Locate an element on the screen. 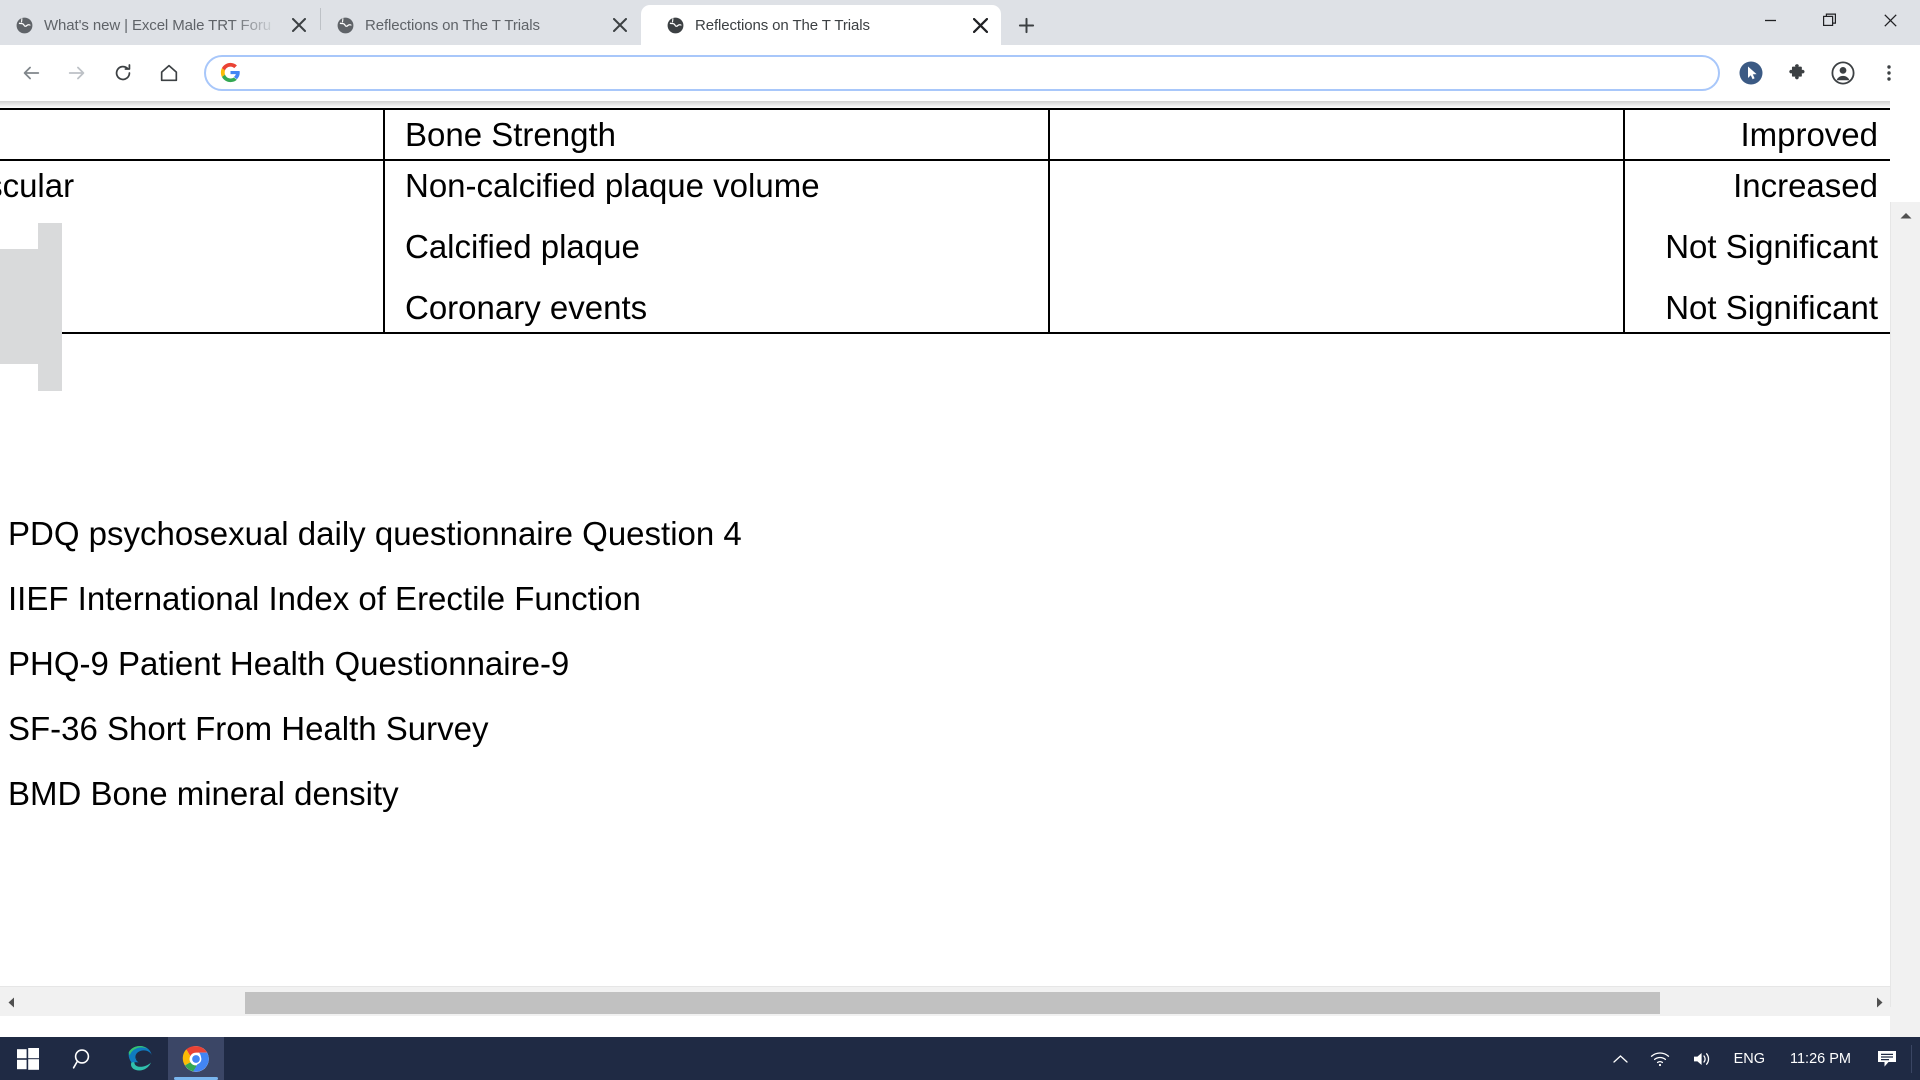  window-controls is located at coordinates (1830, 22).